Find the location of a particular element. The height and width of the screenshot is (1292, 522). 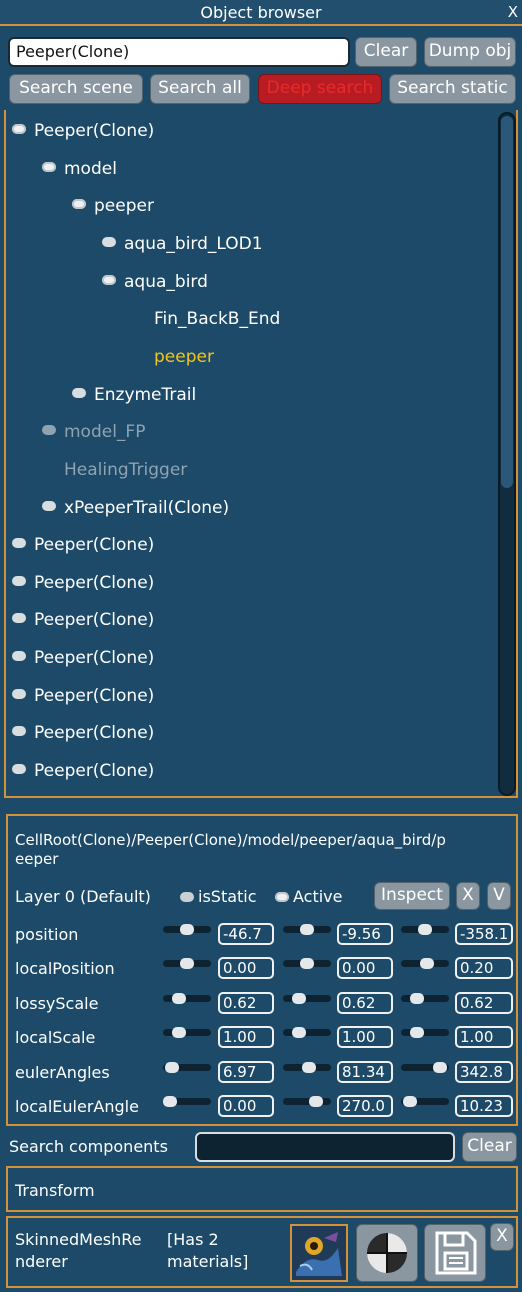

inspect-button: Inspect is located at coordinates (412, 896).